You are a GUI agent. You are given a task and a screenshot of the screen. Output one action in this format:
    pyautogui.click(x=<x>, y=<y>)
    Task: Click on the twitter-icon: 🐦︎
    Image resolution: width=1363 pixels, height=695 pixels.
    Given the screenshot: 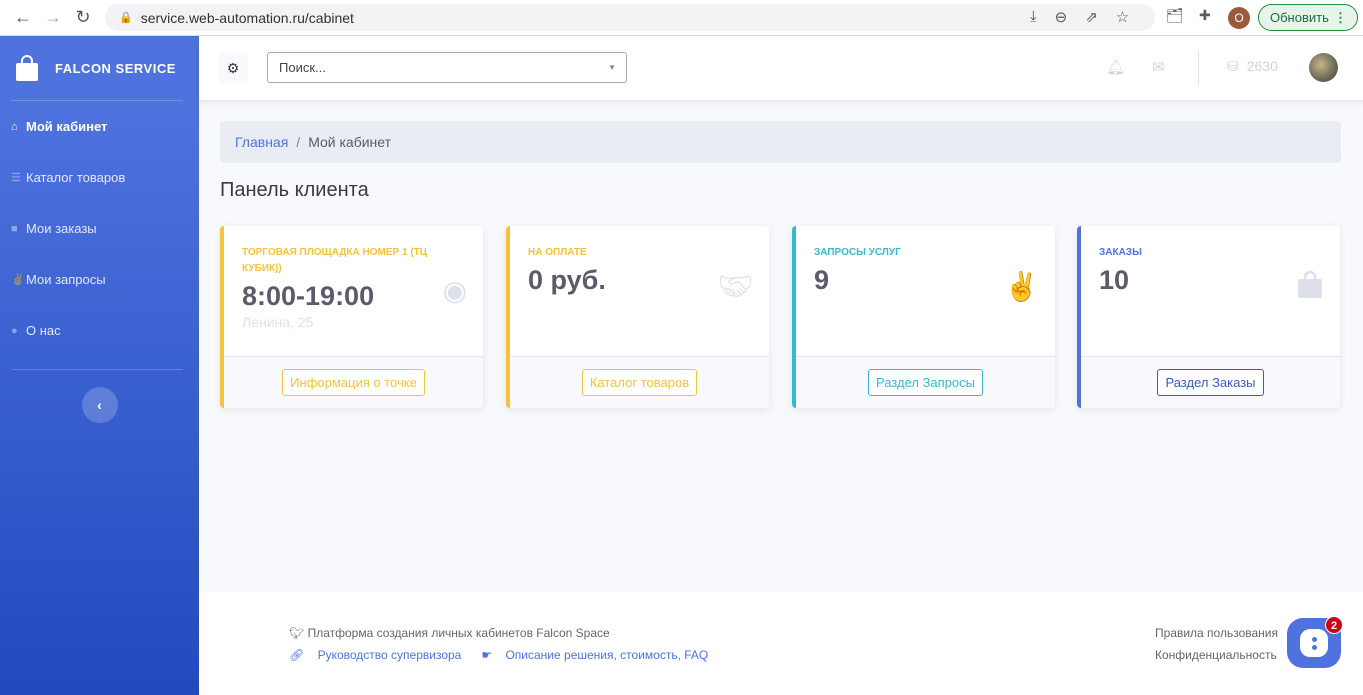 What is the action you would take?
    pyautogui.click(x=298, y=633)
    